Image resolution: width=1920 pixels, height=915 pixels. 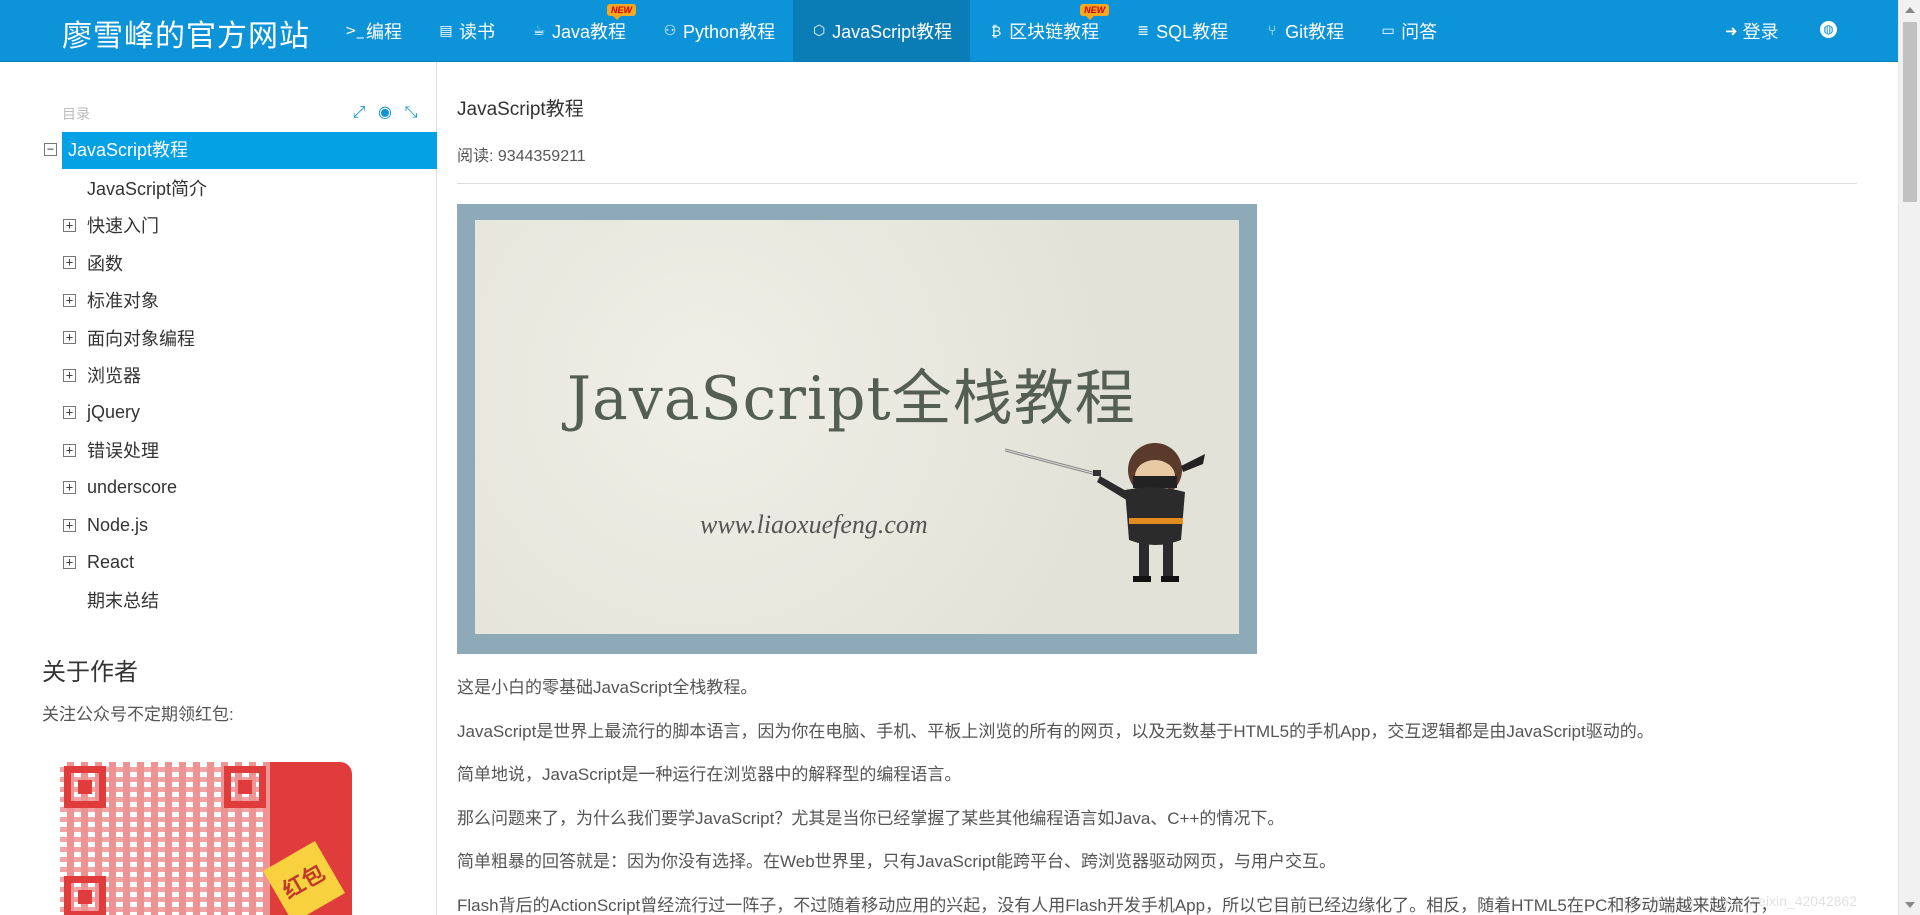 I want to click on sign-in-icon: ➜, so click(x=1731, y=31).